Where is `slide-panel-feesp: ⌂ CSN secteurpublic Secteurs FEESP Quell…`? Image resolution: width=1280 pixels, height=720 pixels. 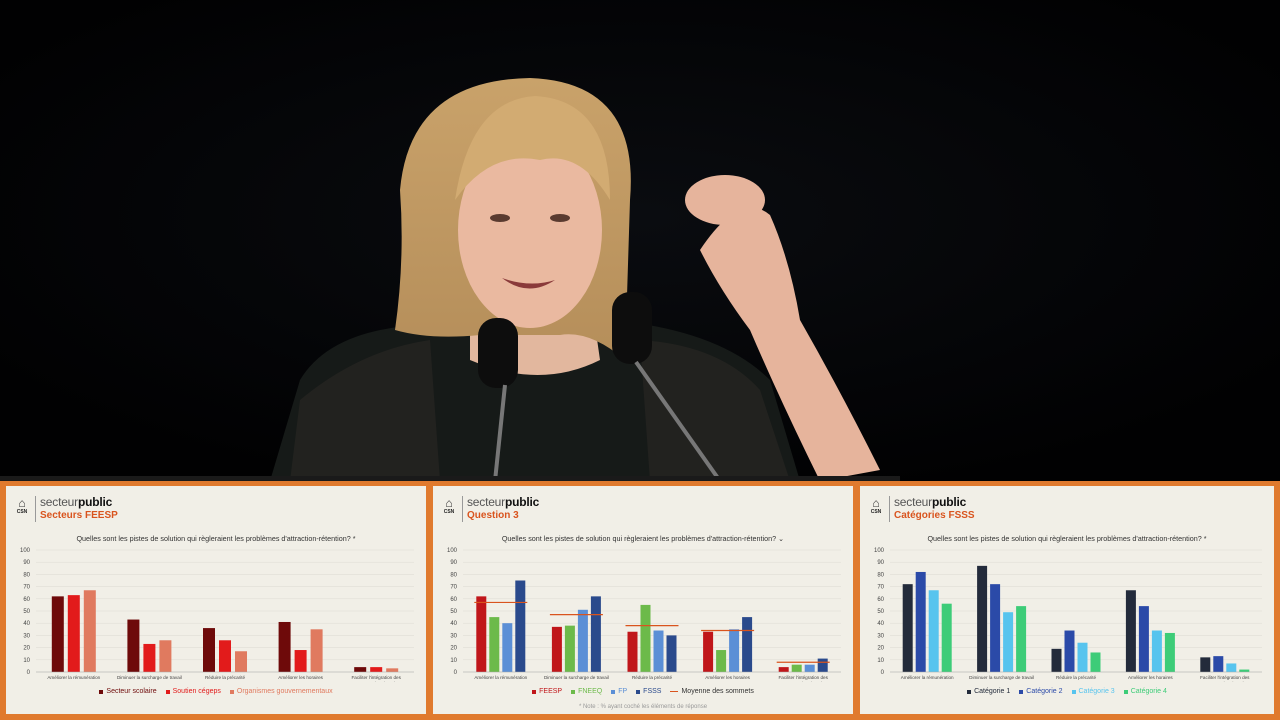
slide-panel-feesp: ⌂ CSN secteurpublic Secteurs FEESP Quell… is located at coordinates (216, 600).